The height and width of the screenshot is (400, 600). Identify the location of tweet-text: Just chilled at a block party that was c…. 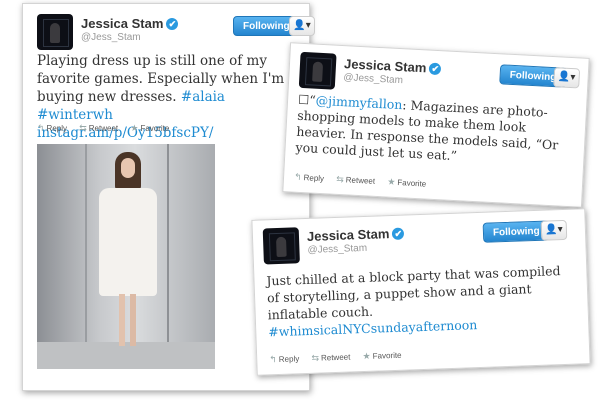
(422, 301).